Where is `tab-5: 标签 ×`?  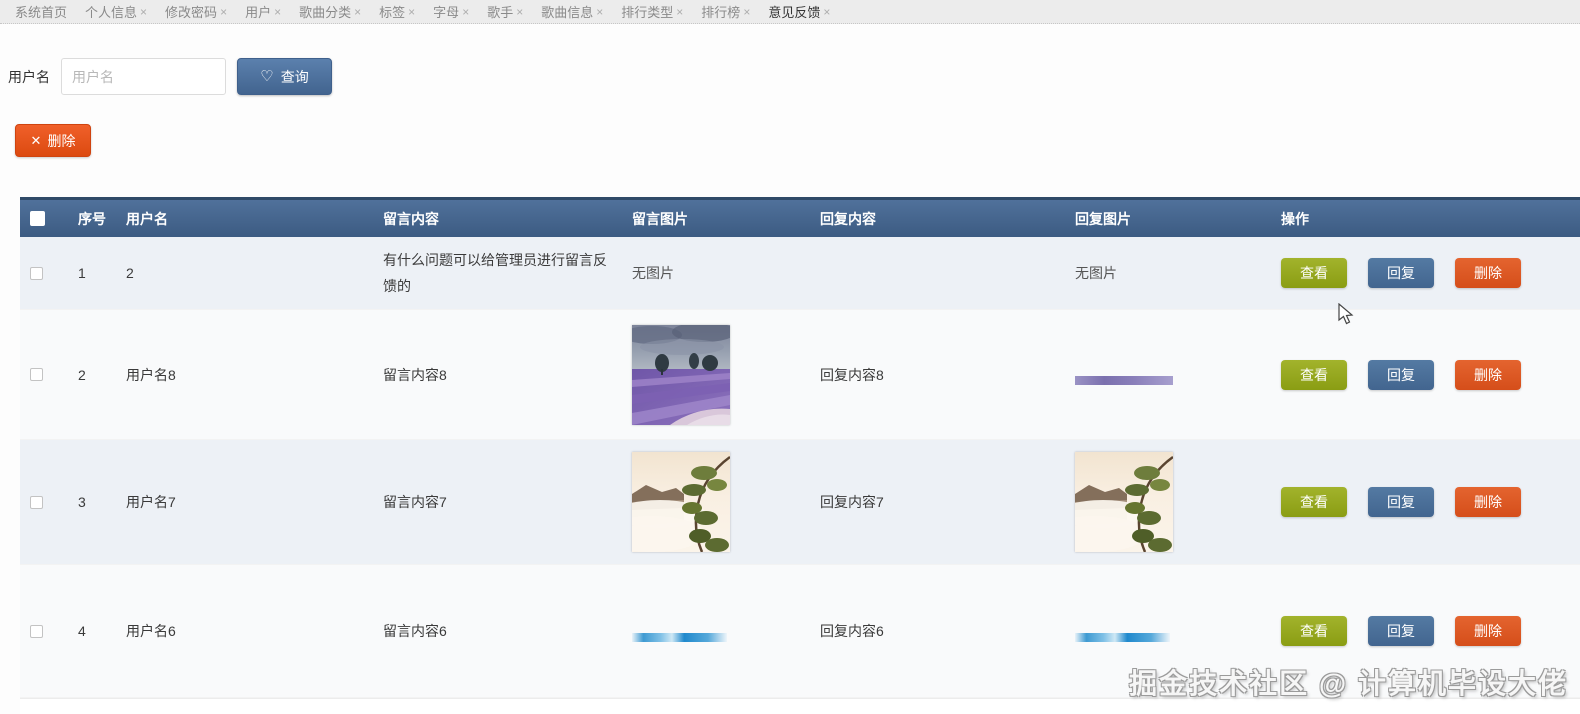
tab-5: 标签 × is located at coordinates (397, 11).